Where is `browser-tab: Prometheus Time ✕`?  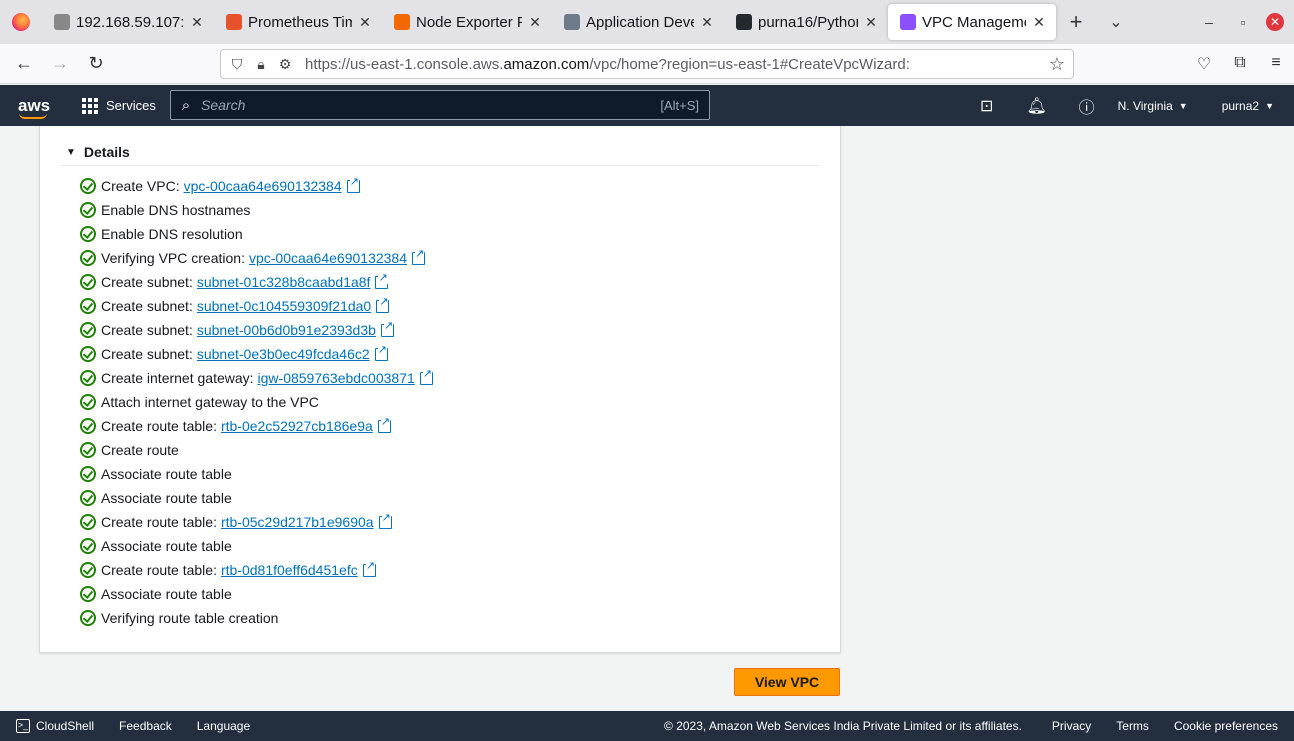
browser-tab: Prometheus Time ✕ is located at coordinates (298, 22).